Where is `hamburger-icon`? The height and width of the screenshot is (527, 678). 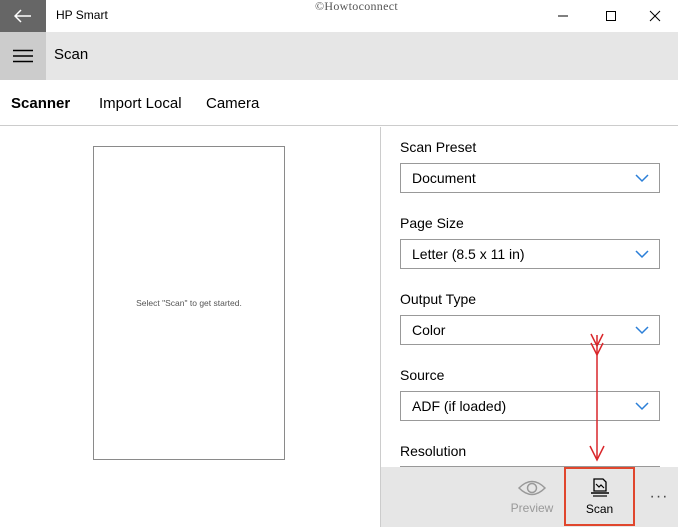 hamburger-icon is located at coordinates (23, 56).